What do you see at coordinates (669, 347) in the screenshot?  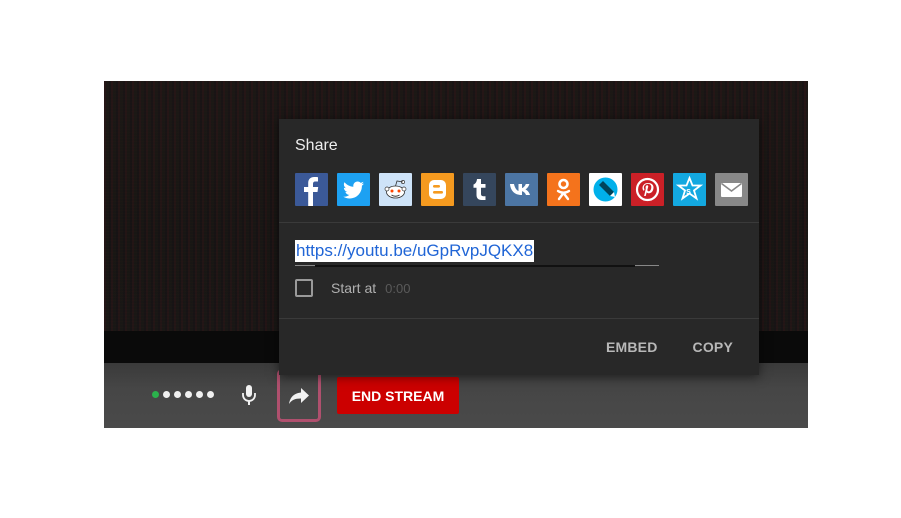 I see `share-actions: EMBED COPY` at bounding box center [669, 347].